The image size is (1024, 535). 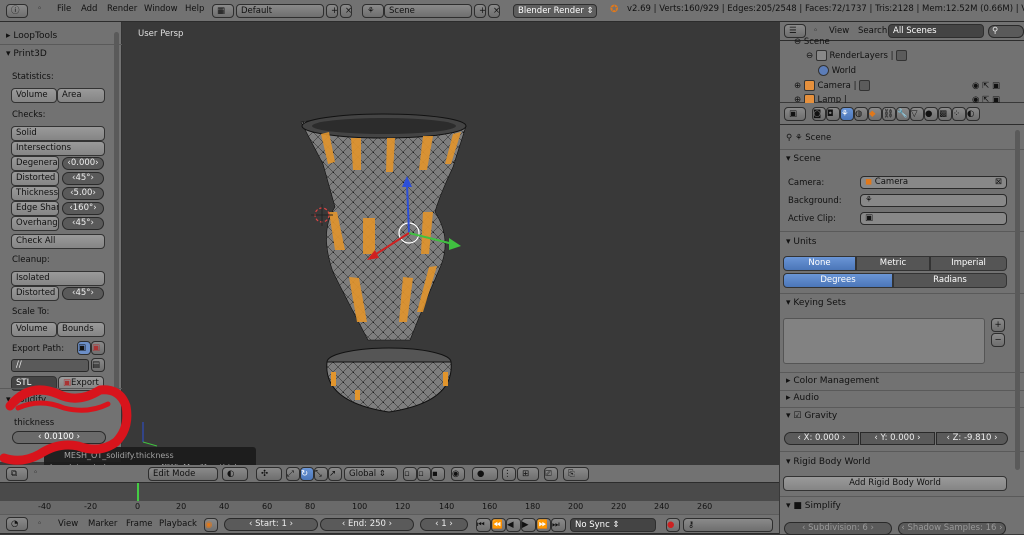 I want to click on face-select-button: ▪, so click(x=438, y=474).